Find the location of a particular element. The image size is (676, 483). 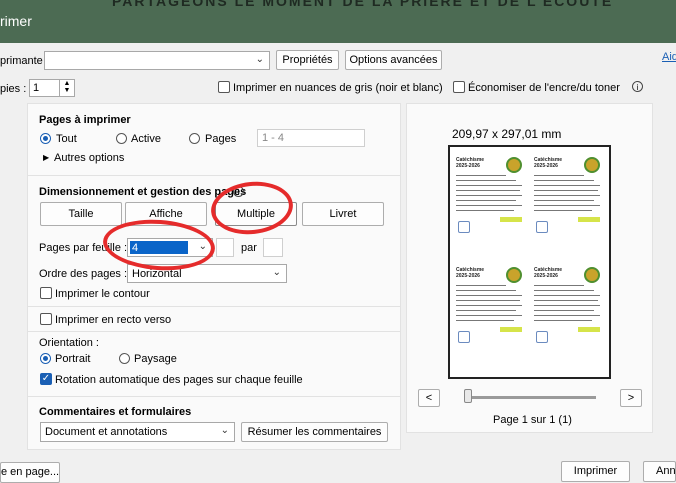

rows-input is located at coordinates (273, 247).